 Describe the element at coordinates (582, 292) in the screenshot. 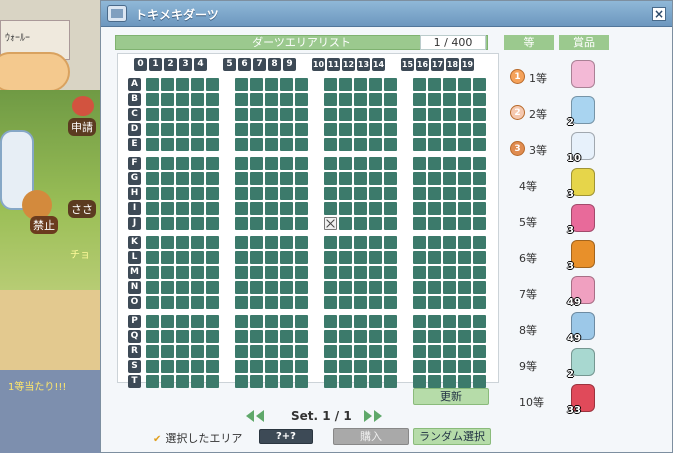

I see `prize-item-7: 49` at that location.